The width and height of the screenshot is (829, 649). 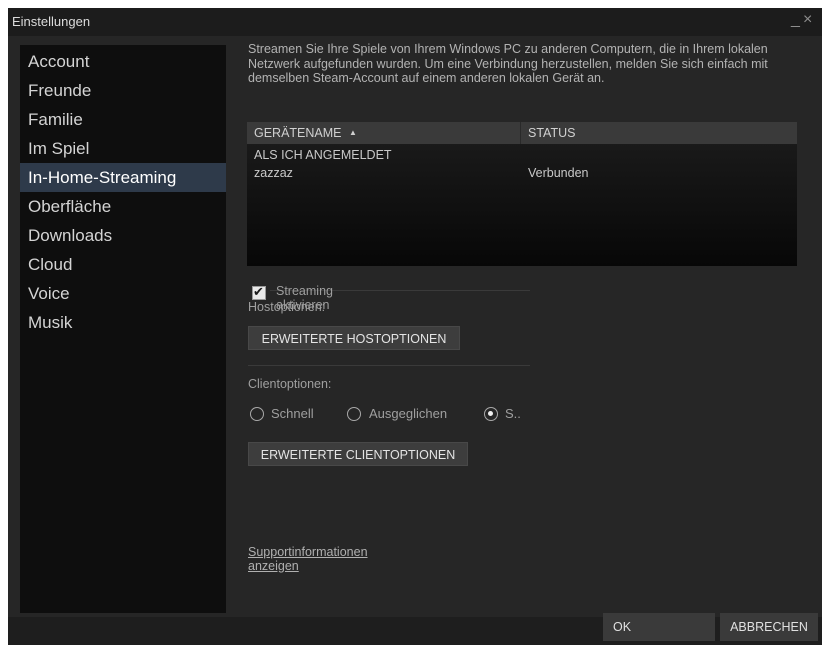 What do you see at coordinates (551, 133) in the screenshot?
I see `column-header-status: STATUS` at bounding box center [551, 133].